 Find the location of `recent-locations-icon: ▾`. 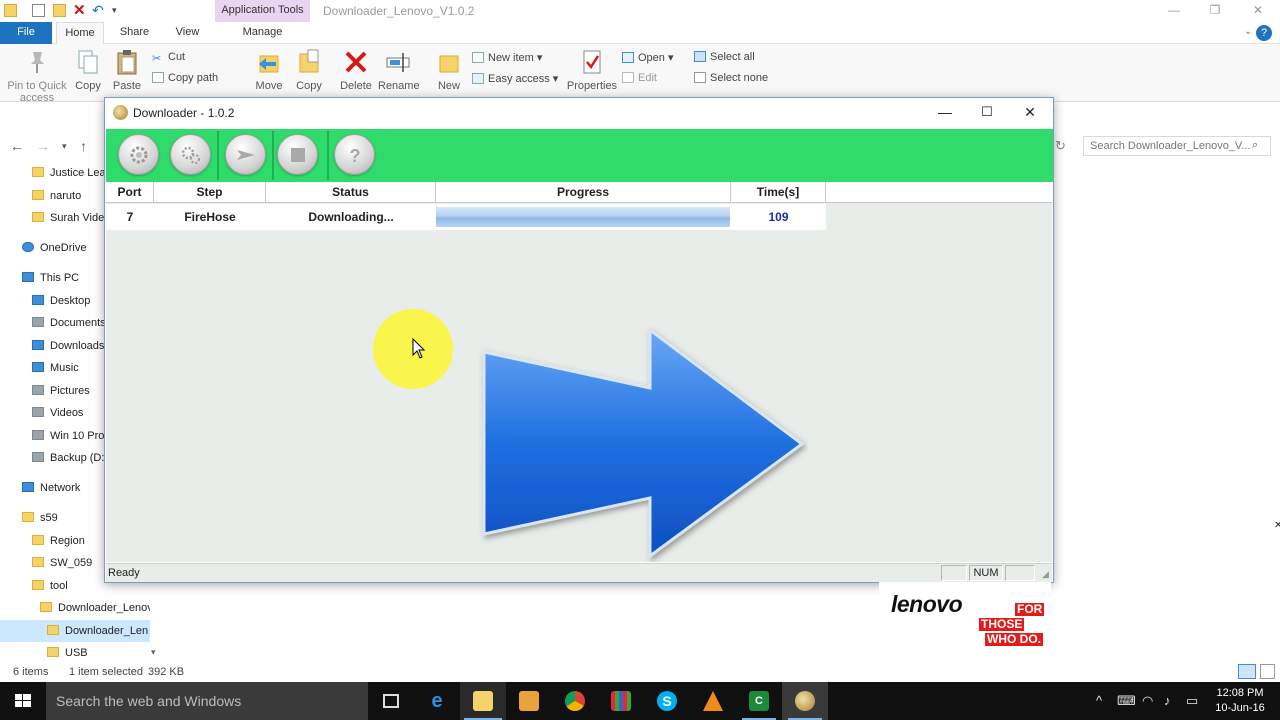

recent-locations-icon: ▾ is located at coordinates (64, 146).